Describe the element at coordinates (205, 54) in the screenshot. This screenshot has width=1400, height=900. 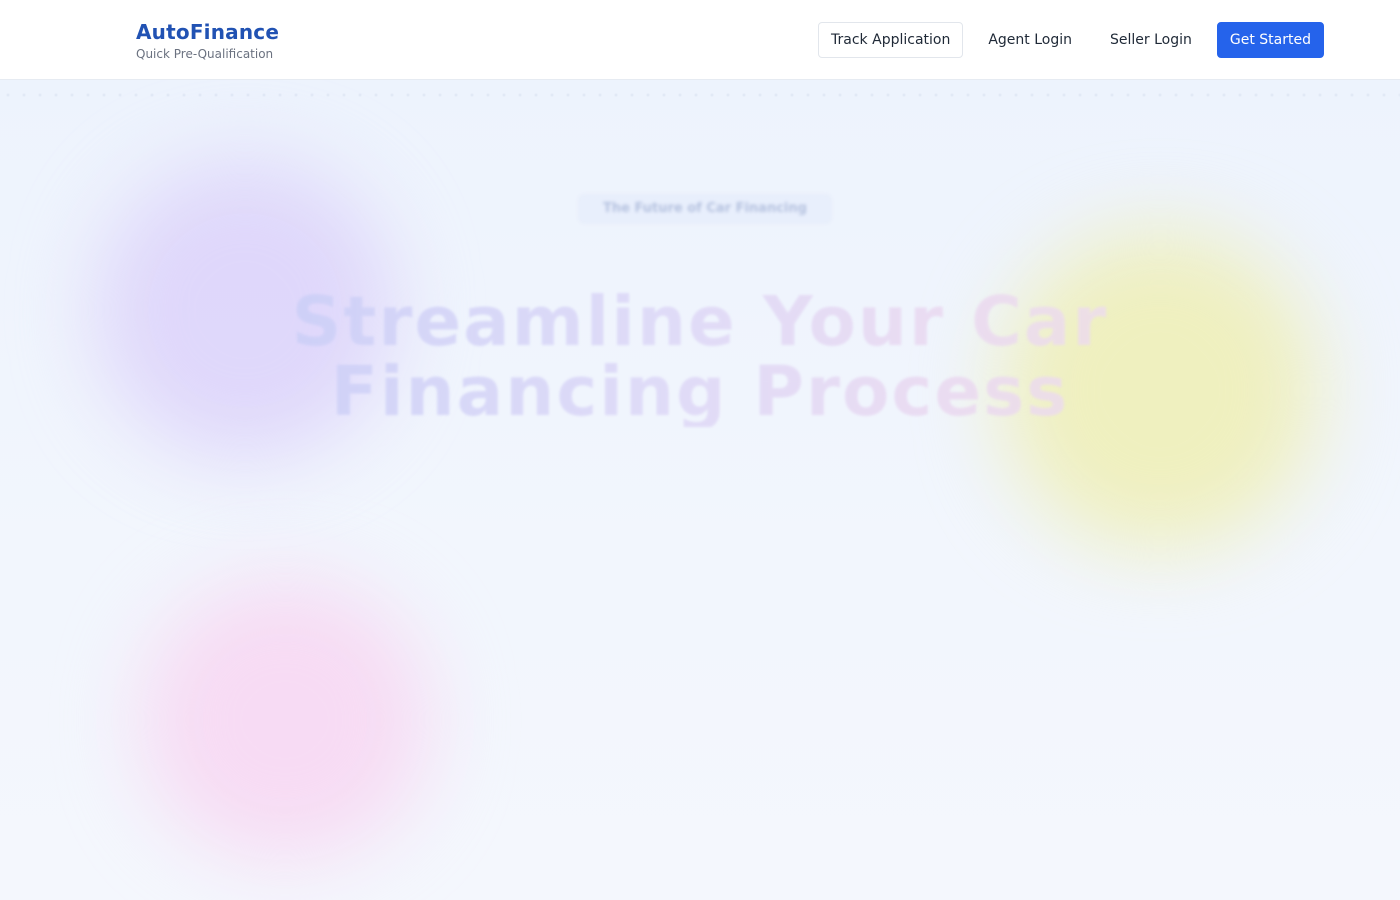
I see `brand-tagline: Quick Pre-Qualification` at that location.